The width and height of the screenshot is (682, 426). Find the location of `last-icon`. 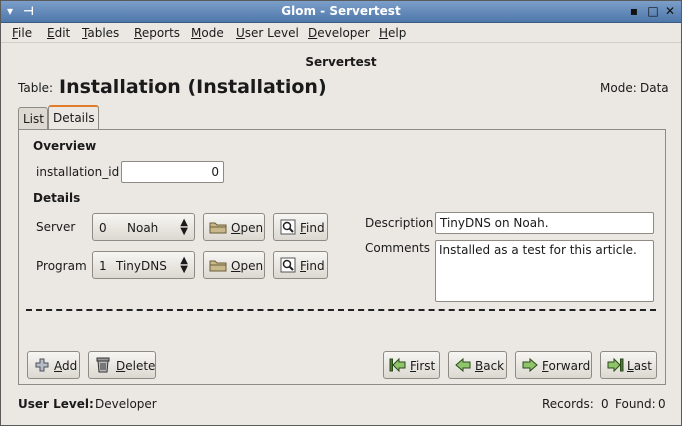

last-icon is located at coordinates (615, 365).